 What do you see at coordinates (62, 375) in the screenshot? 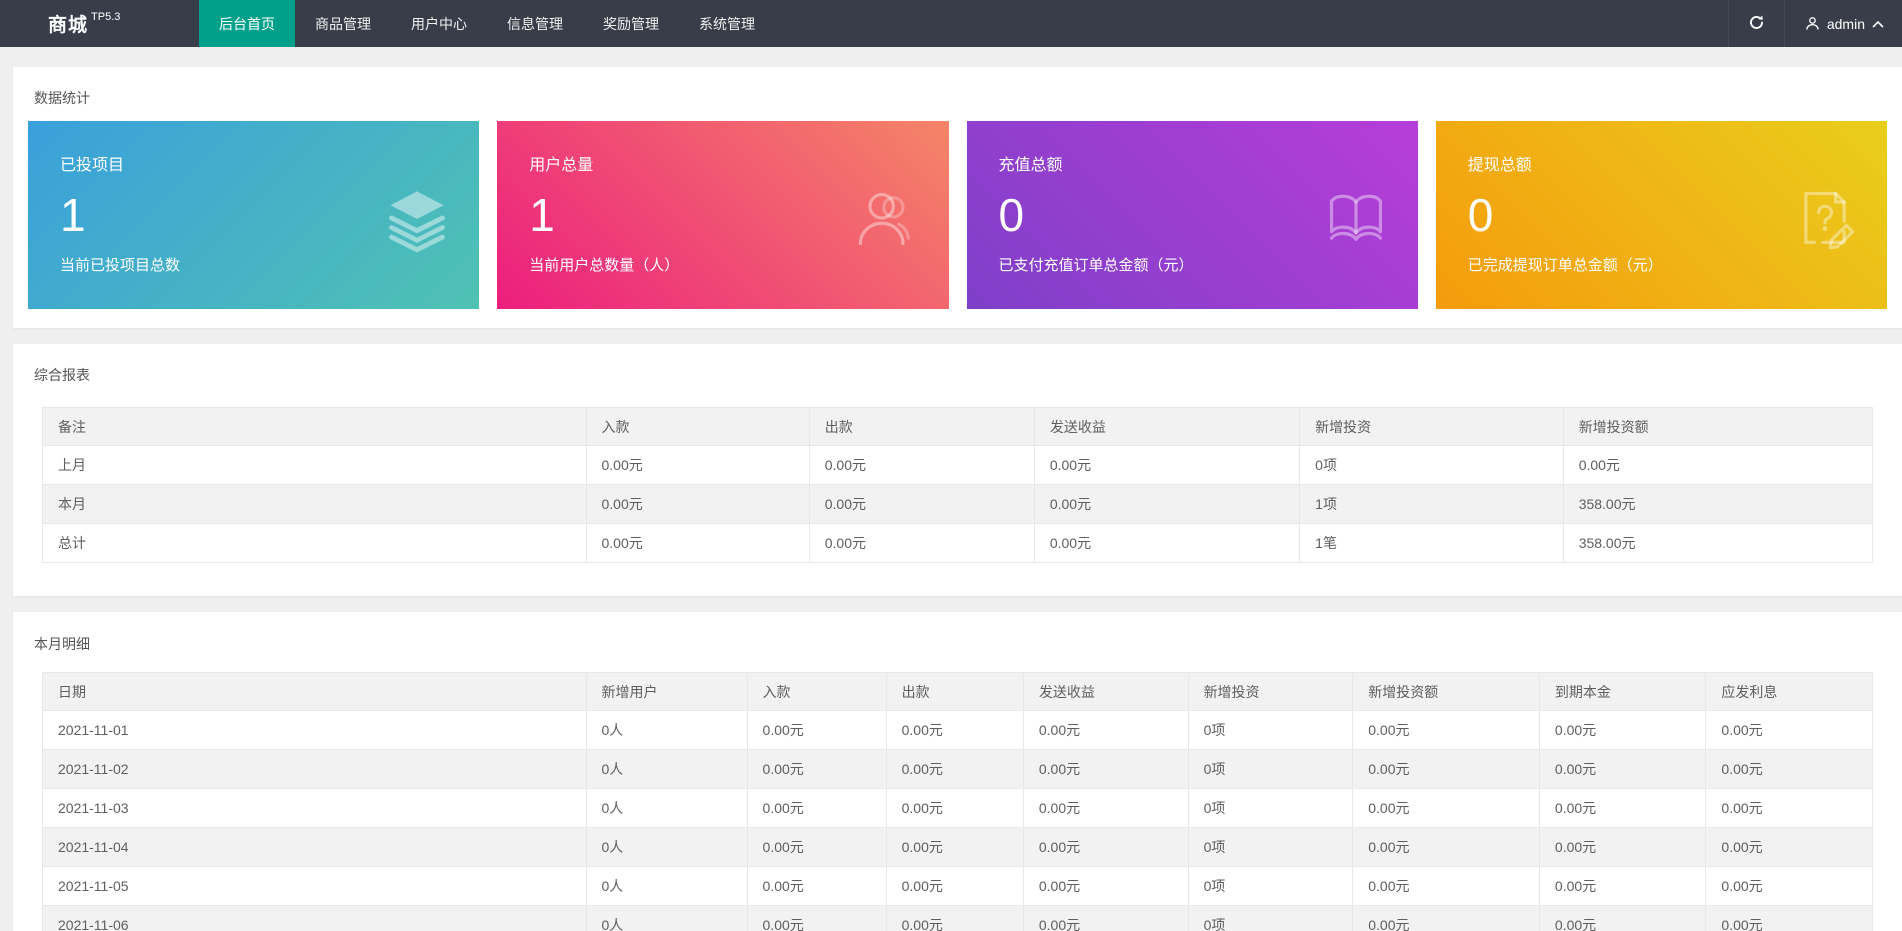
I see `report-section-title: 综合报表` at bounding box center [62, 375].